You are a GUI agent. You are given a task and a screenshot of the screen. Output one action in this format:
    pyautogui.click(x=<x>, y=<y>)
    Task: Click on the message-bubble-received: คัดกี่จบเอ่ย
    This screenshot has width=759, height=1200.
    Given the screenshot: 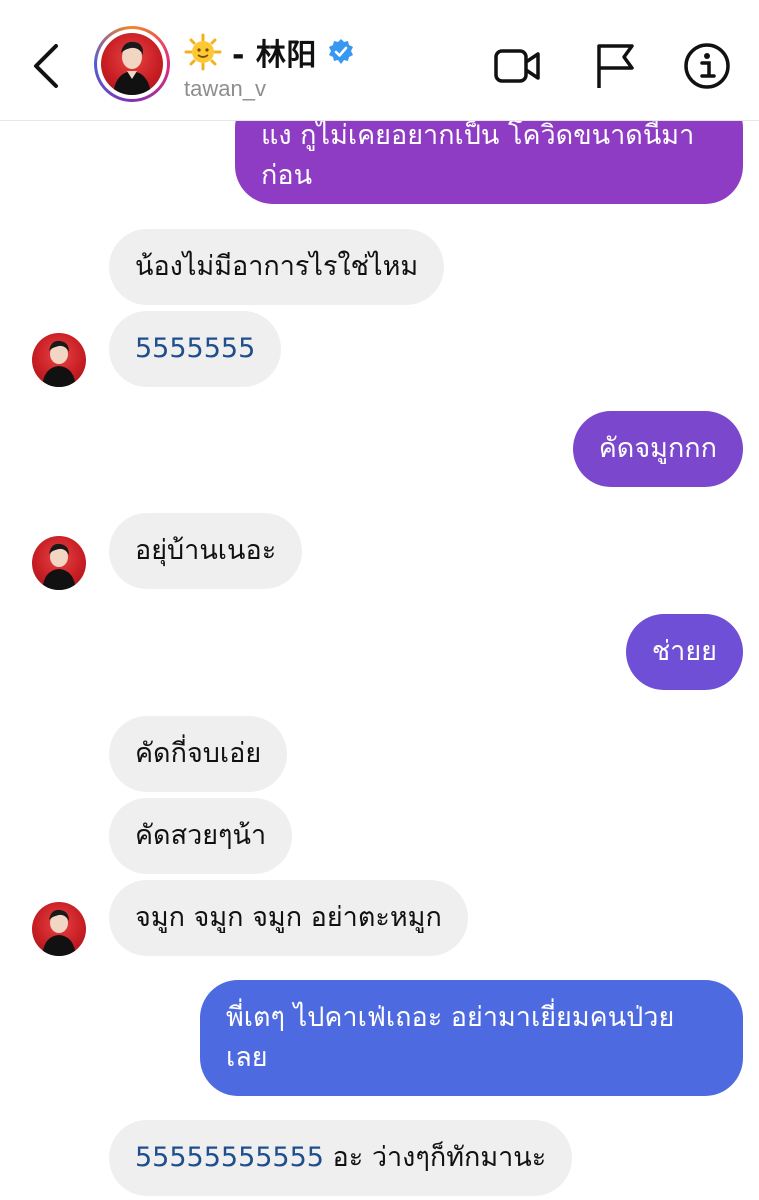 What is the action you would take?
    pyautogui.click(x=198, y=754)
    